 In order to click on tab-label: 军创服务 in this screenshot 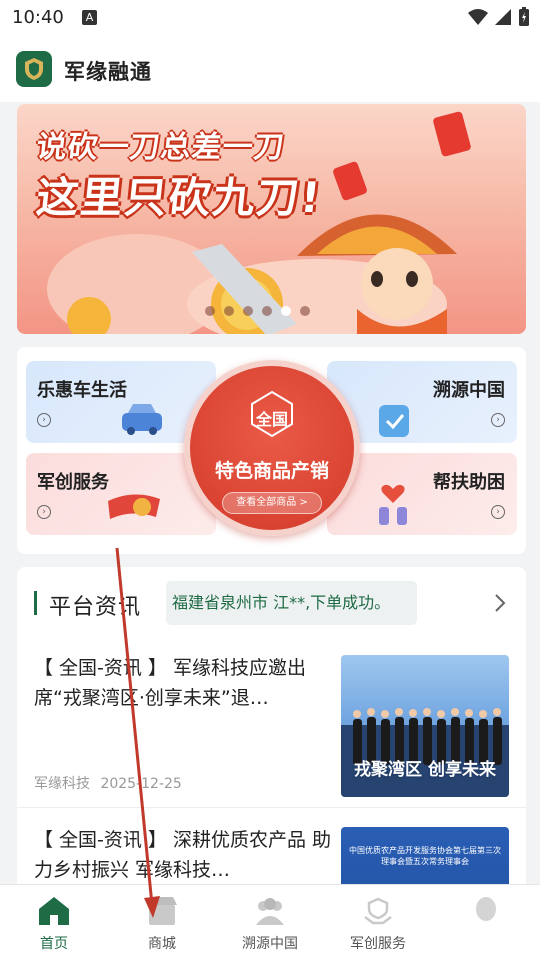, I will do `click(378, 944)`.